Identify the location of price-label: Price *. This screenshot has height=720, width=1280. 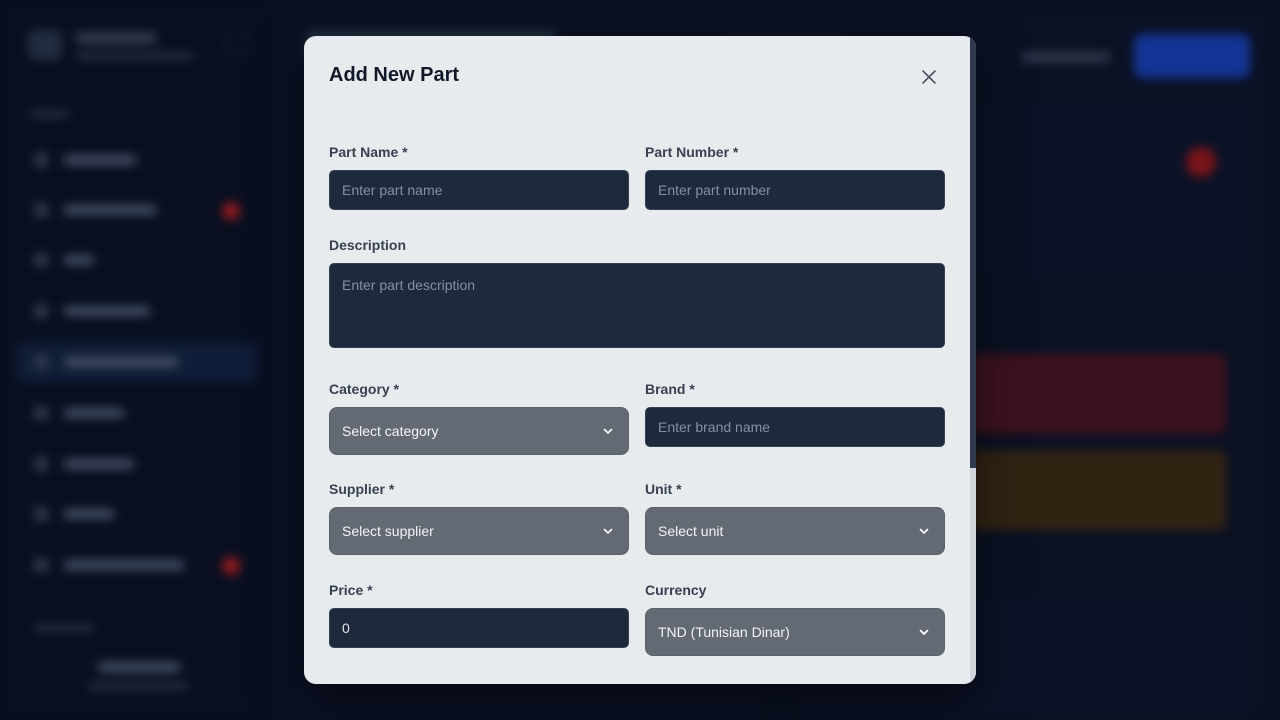
(351, 590).